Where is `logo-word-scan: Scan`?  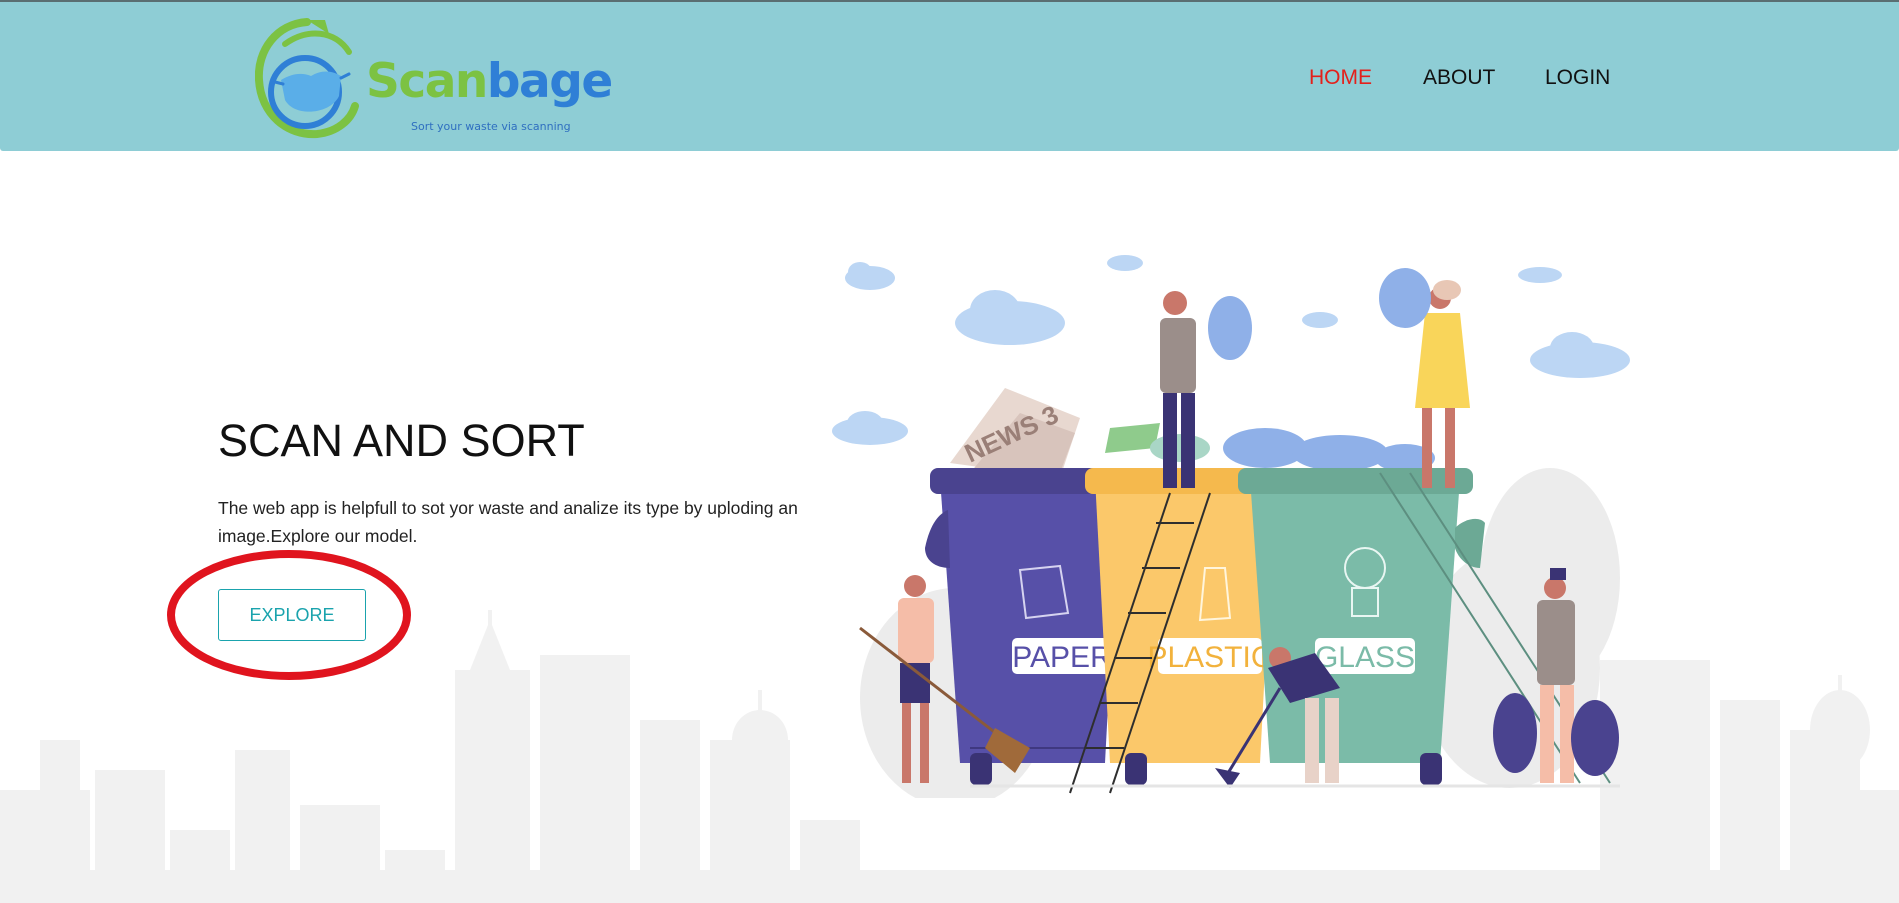
logo-word-scan: Scan is located at coordinates (427, 81).